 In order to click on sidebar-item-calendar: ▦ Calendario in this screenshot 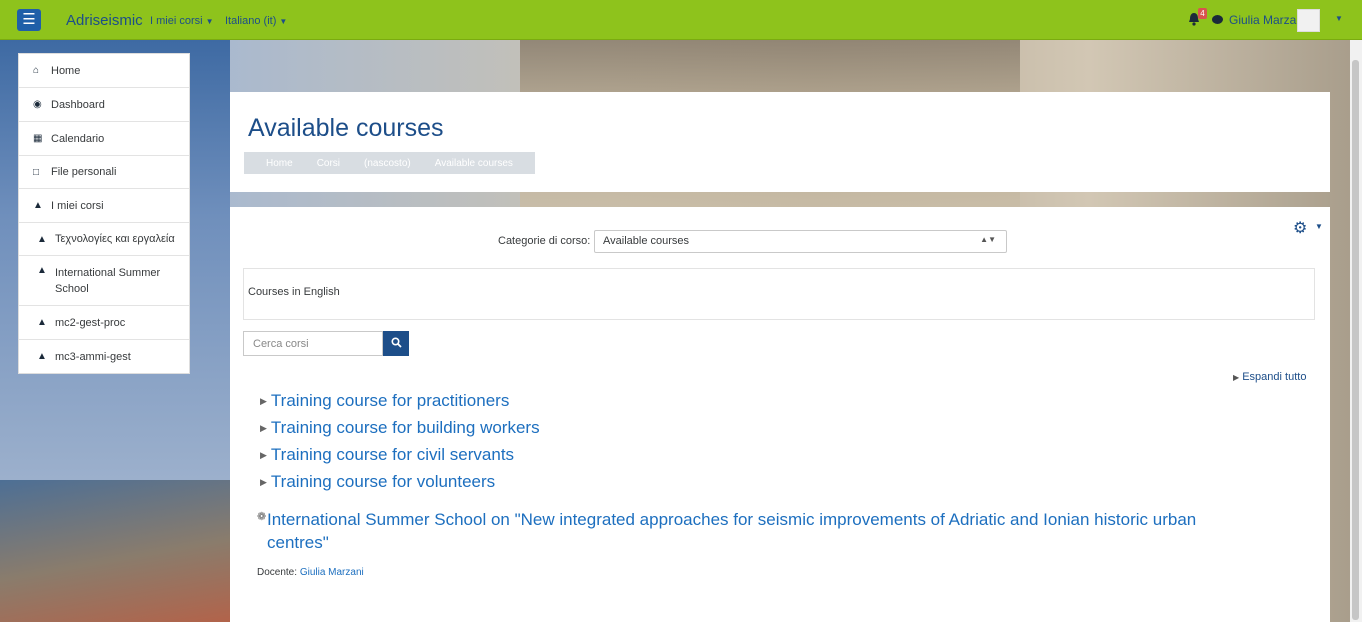, I will do `click(104, 139)`.